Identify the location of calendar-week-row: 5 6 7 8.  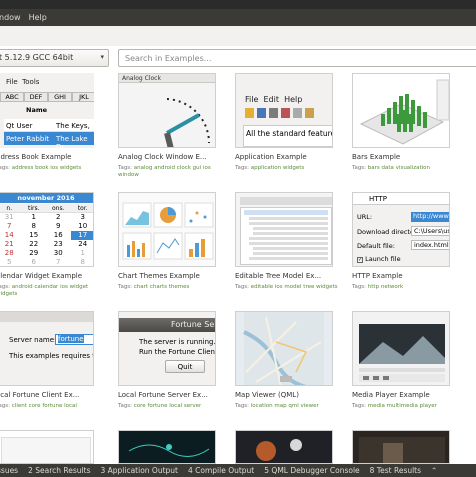
(46, 262).